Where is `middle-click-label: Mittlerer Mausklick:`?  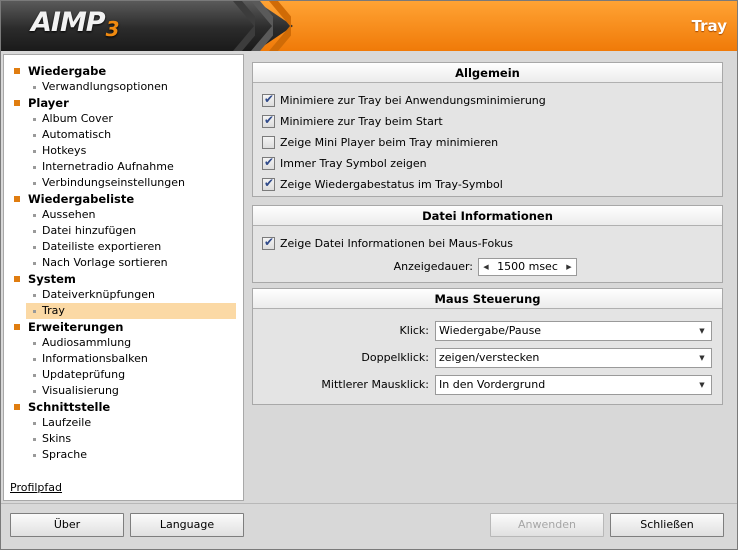
middle-click-label: Mittlerer Mausklick: is located at coordinates (375, 384).